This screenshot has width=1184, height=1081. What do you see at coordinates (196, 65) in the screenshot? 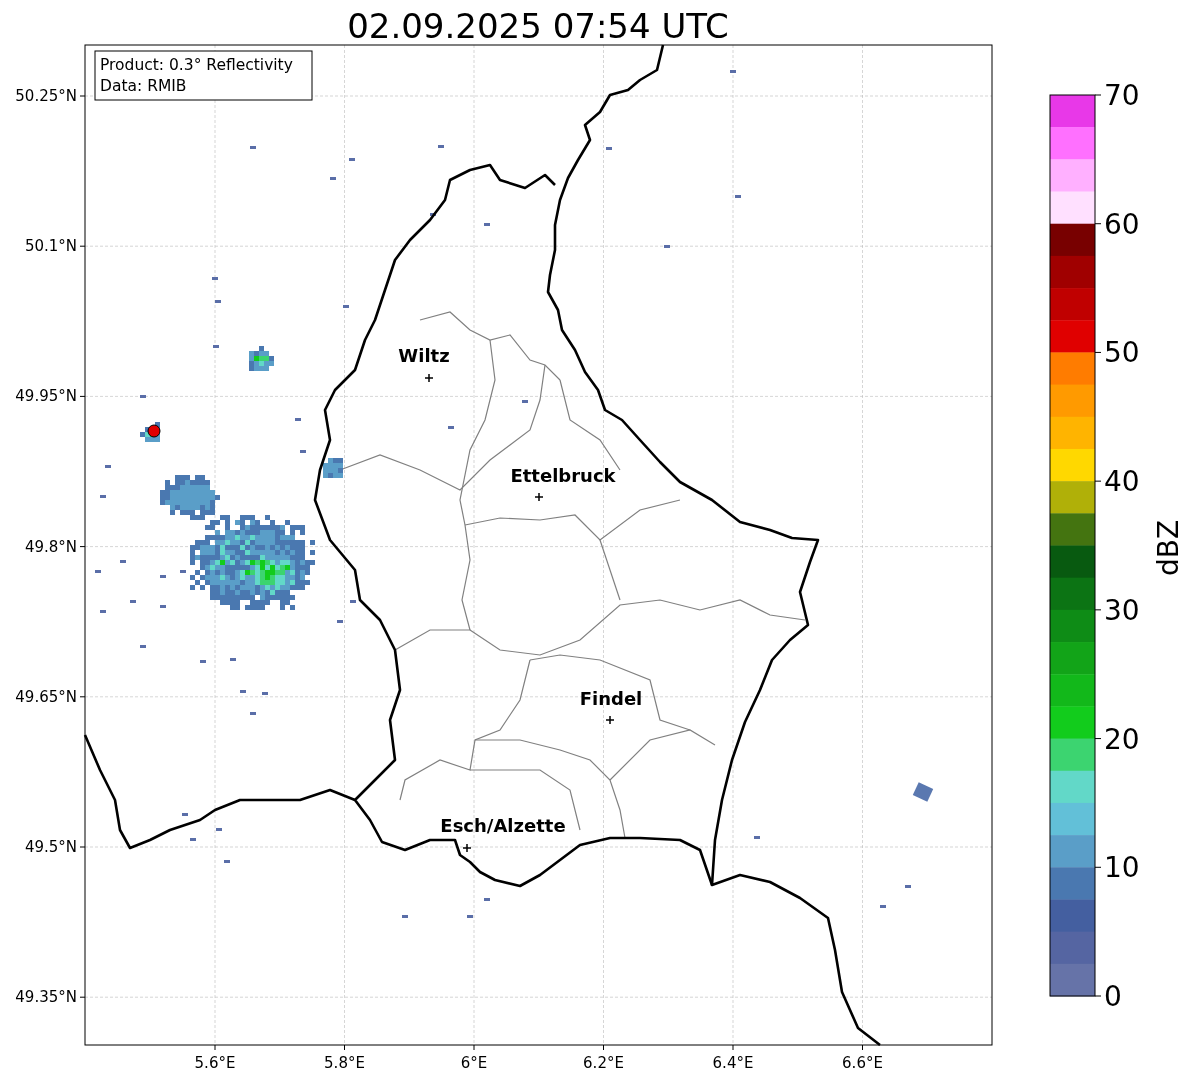
I see `info-text: Product: 0.3° Reflectivity` at bounding box center [196, 65].